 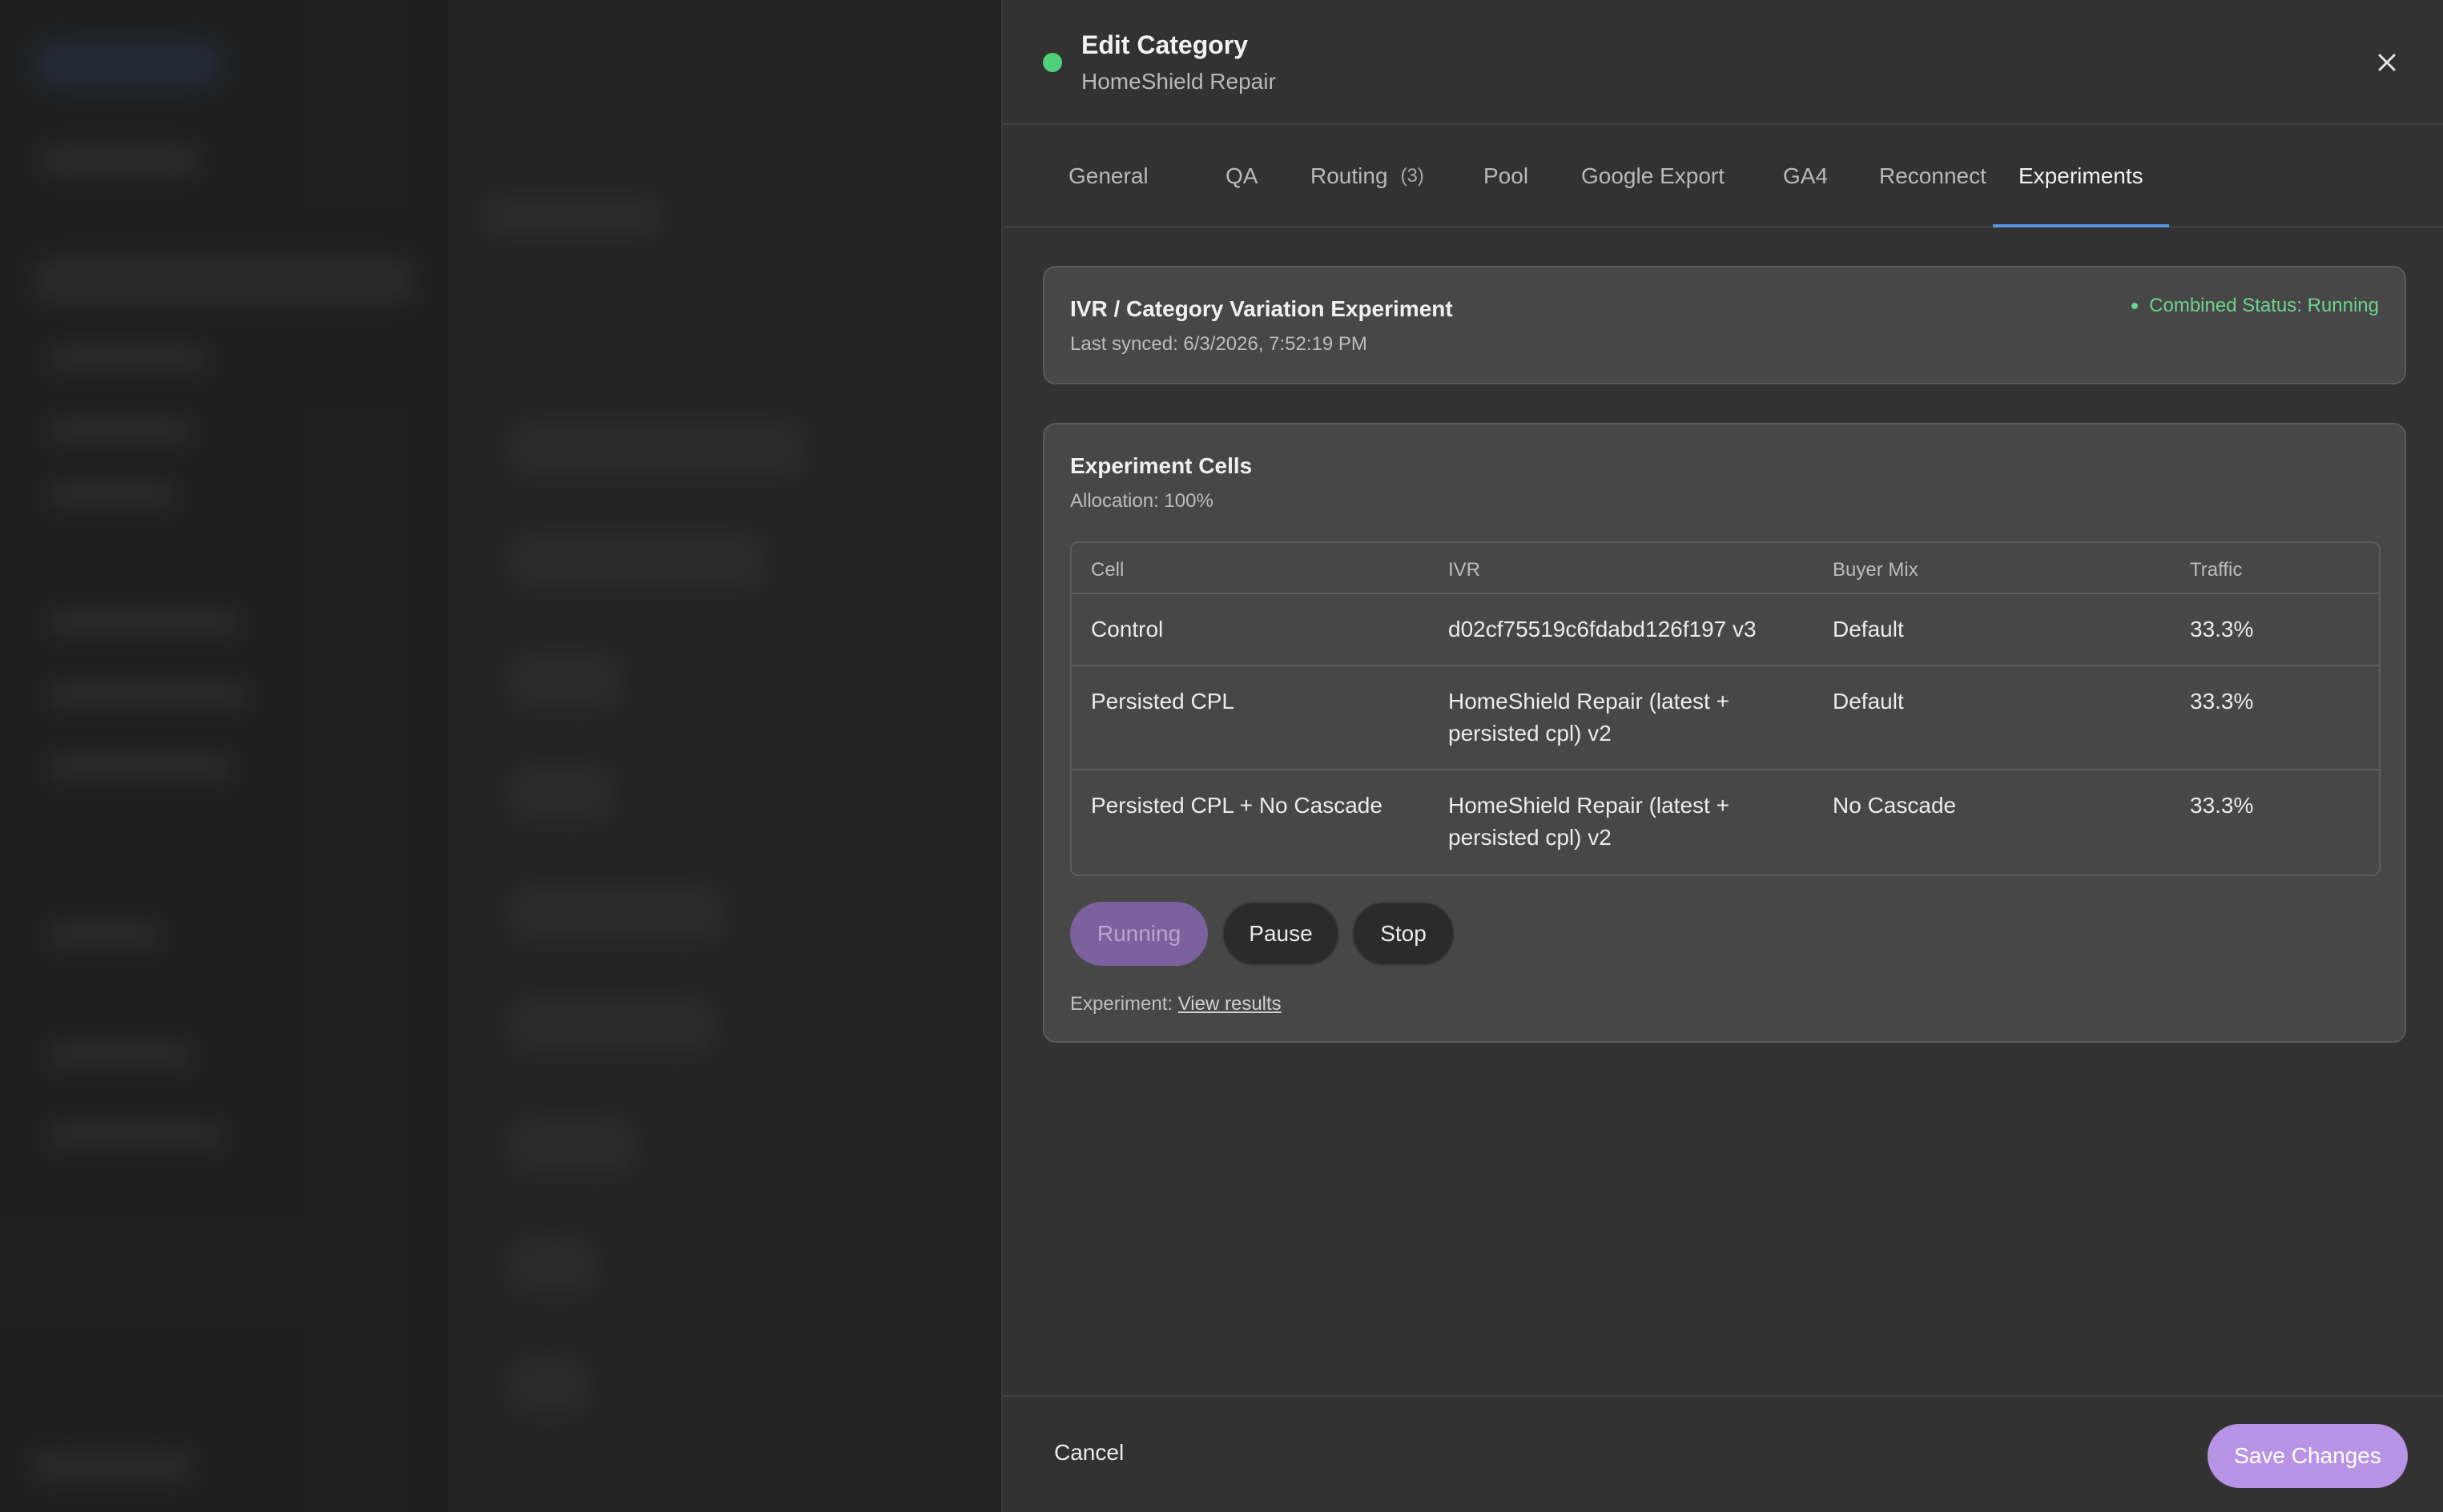 I want to click on tab-label: General, so click(x=1109, y=175).